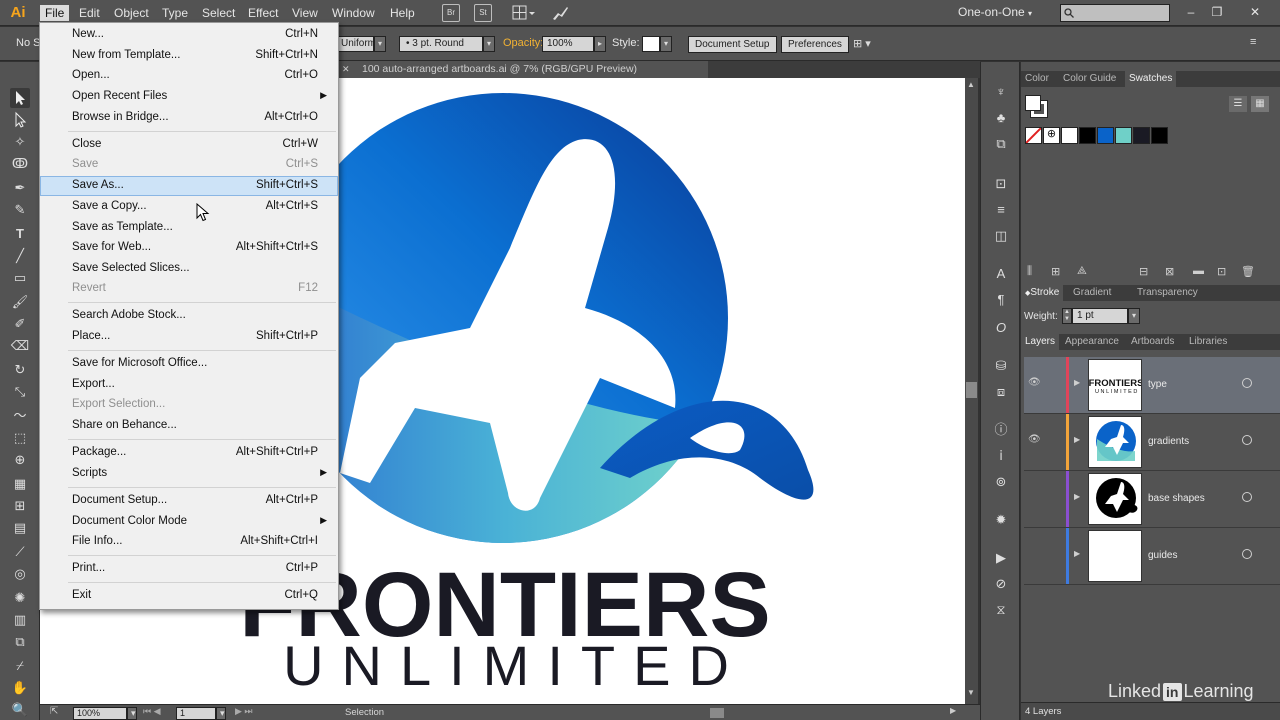  Describe the element at coordinates (1001, 520) in the screenshot. I see `color-guide-panel-icon: ✹` at that location.